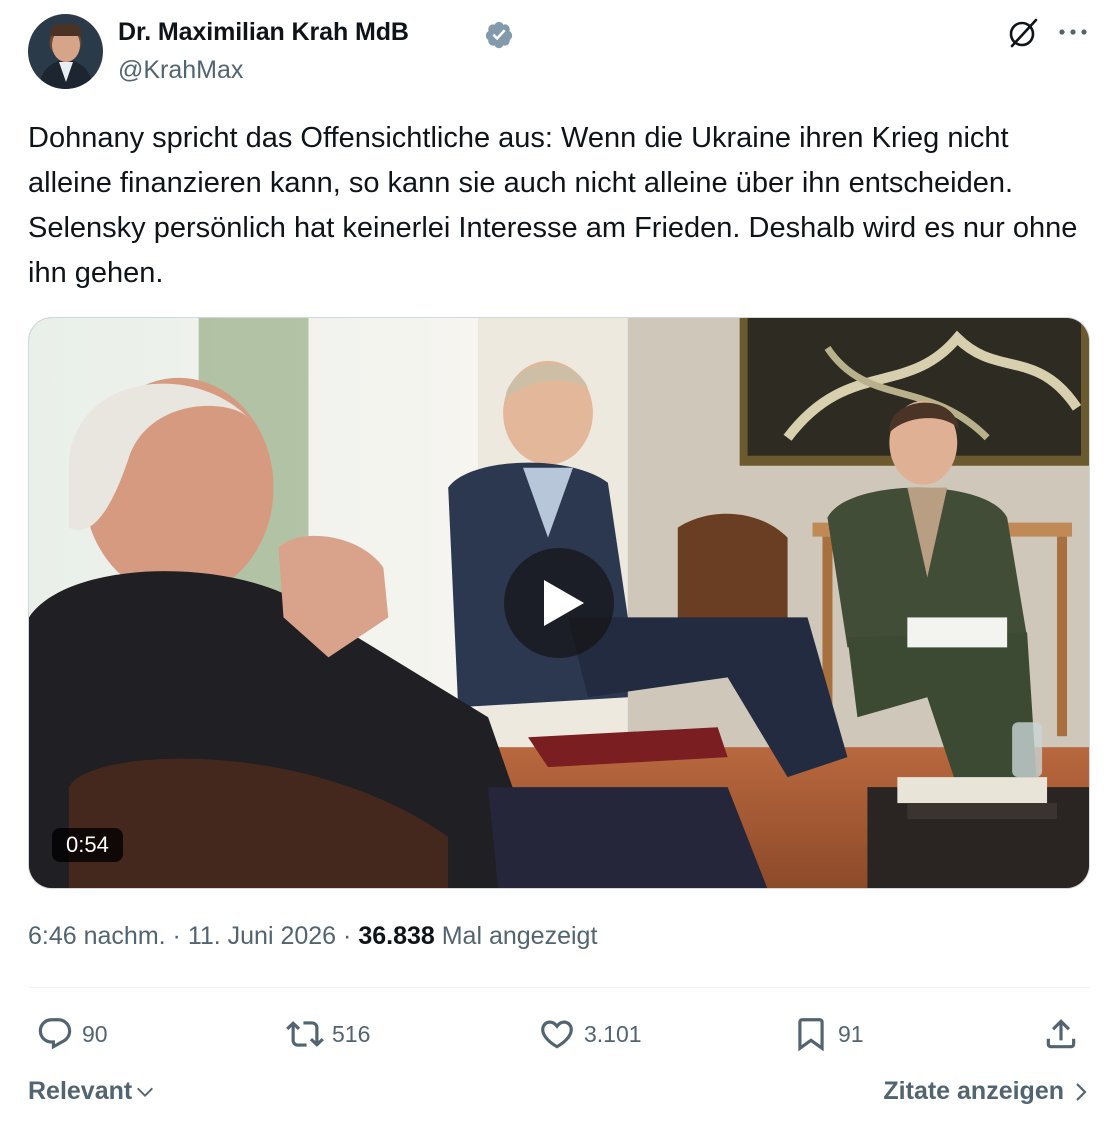 The width and height of the screenshot is (1117, 1126). Describe the element at coordinates (1073, 32) in the screenshot. I see `more-icon` at that location.